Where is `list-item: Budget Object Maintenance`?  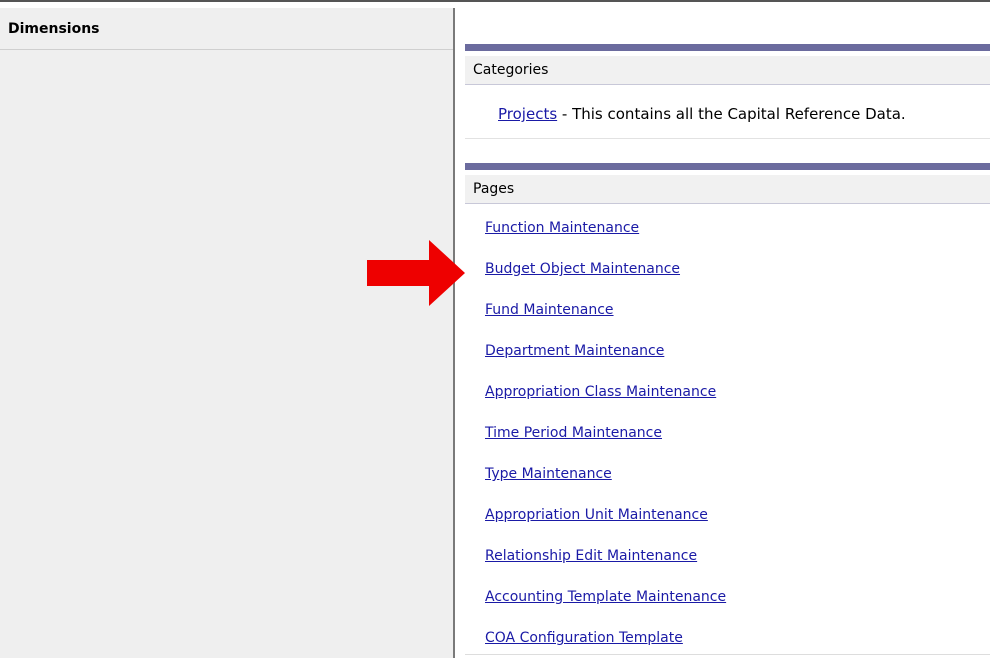
list-item: Budget Object Maintenance is located at coordinates (605, 279).